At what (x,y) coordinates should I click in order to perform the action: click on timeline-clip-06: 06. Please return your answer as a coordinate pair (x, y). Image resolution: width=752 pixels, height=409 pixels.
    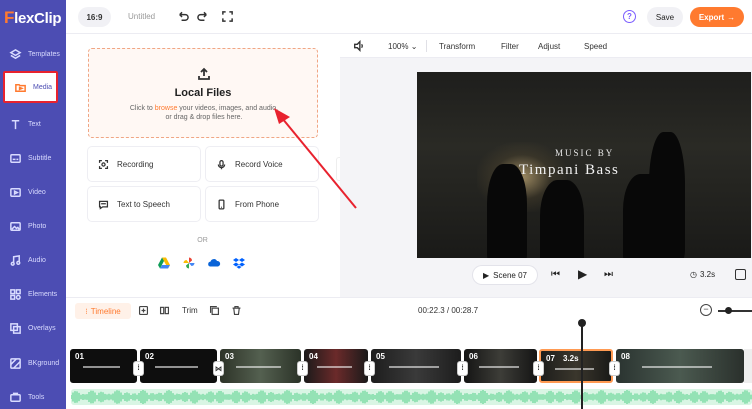
    Looking at the image, I should click on (500, 366).